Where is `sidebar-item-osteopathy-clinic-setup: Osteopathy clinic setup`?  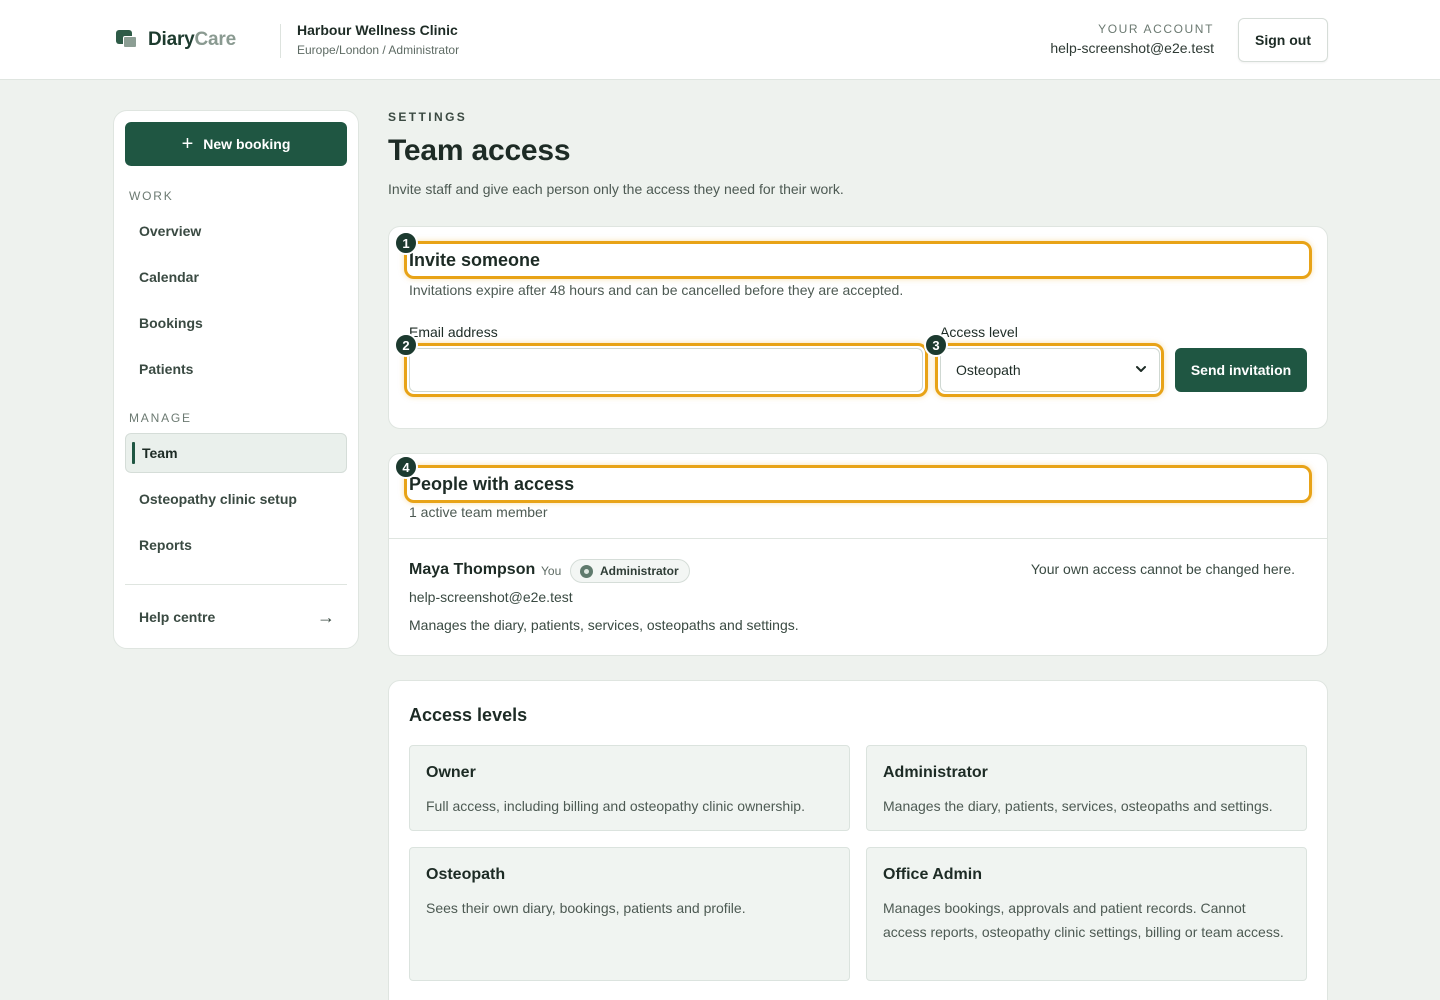
sidebar-item-osteopathy-clinic-setup: Osteopathy clinic setup is located at coordinates (236, 499).